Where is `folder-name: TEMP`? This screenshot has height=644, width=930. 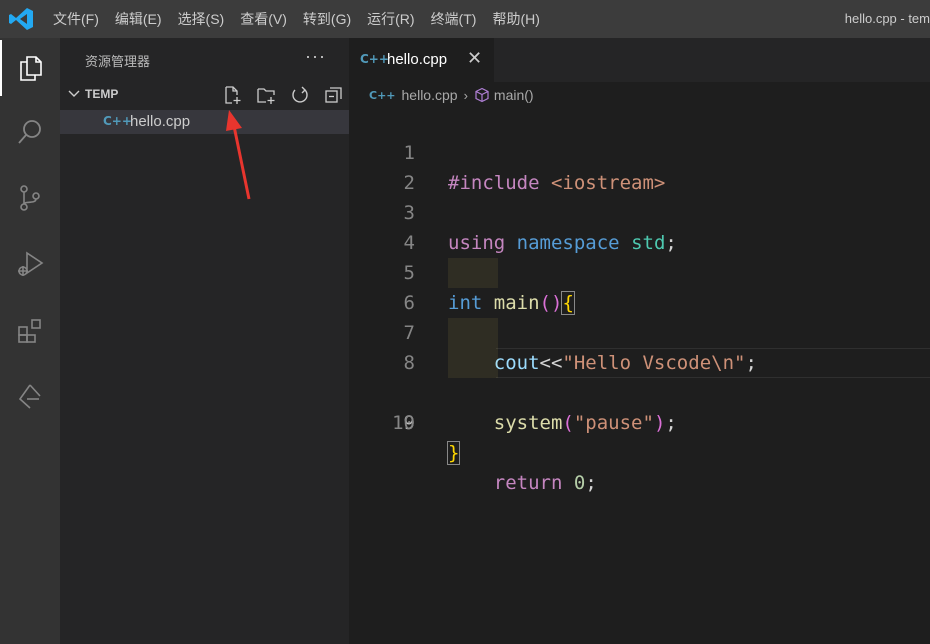 folder-name: TEMP is located at coordinates (102, 94).